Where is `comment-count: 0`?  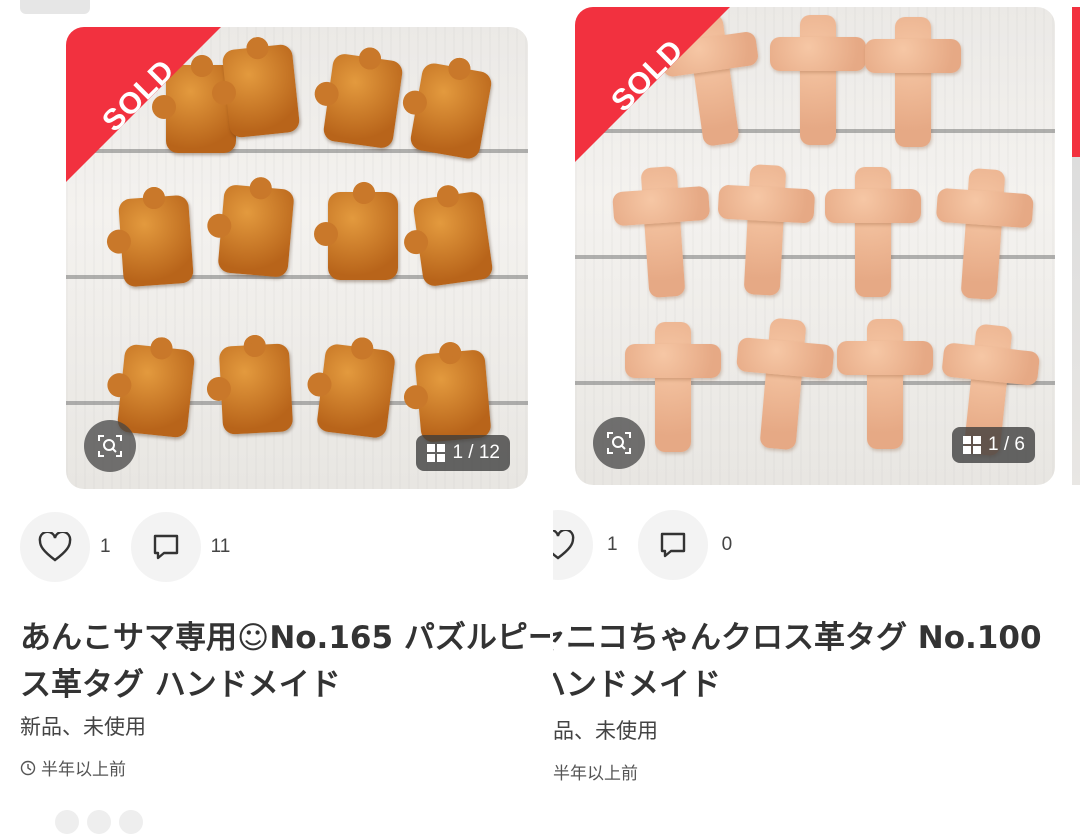 comment-count: 0 is located at coordinates (727, 544).